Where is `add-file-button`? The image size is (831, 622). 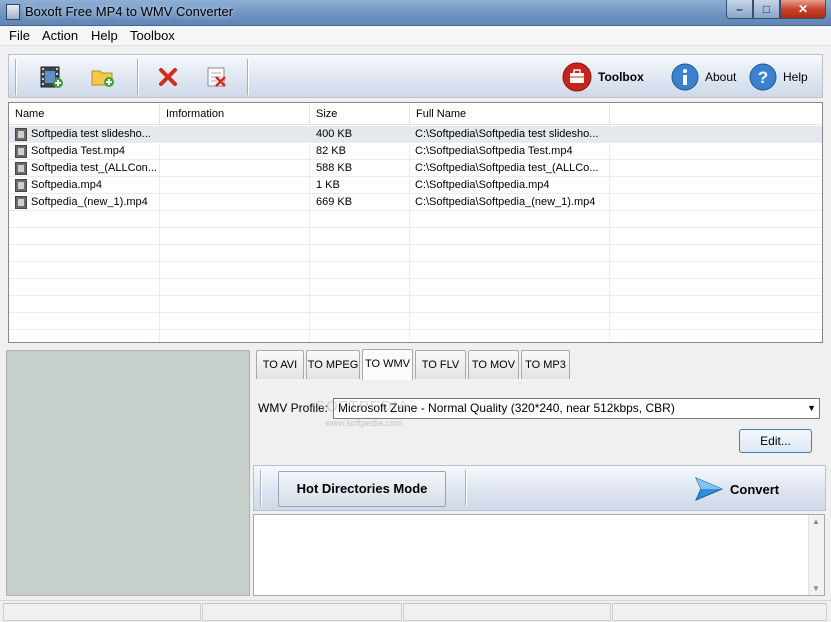
add-file-button is located at coordinates (51, 77).